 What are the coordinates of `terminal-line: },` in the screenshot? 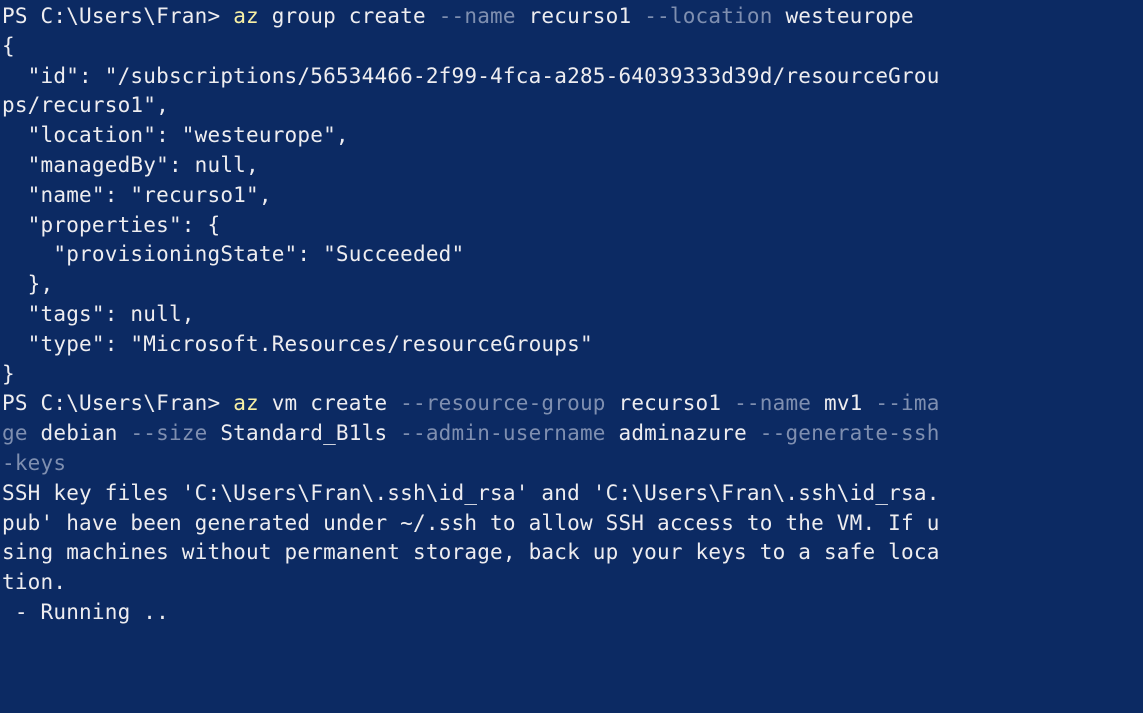 It's located at (572, 285).